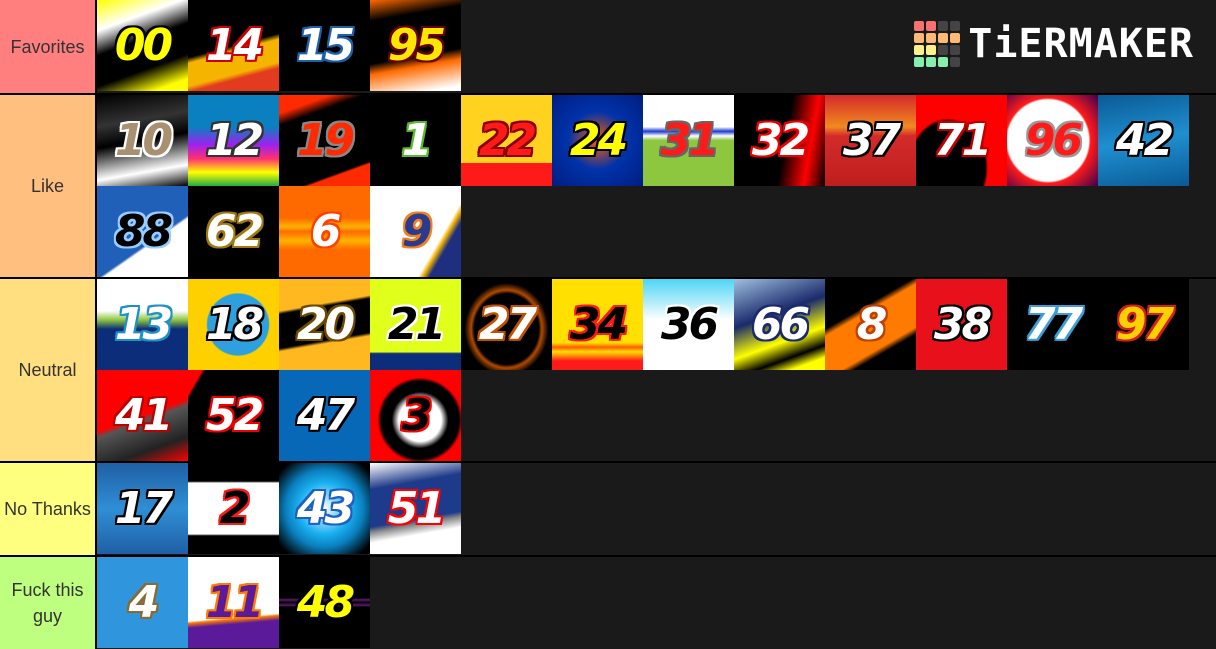 The width and height of the screenshot is (1216, 649). I want to click on tier-item-car-10: 10, so click(142, 140).